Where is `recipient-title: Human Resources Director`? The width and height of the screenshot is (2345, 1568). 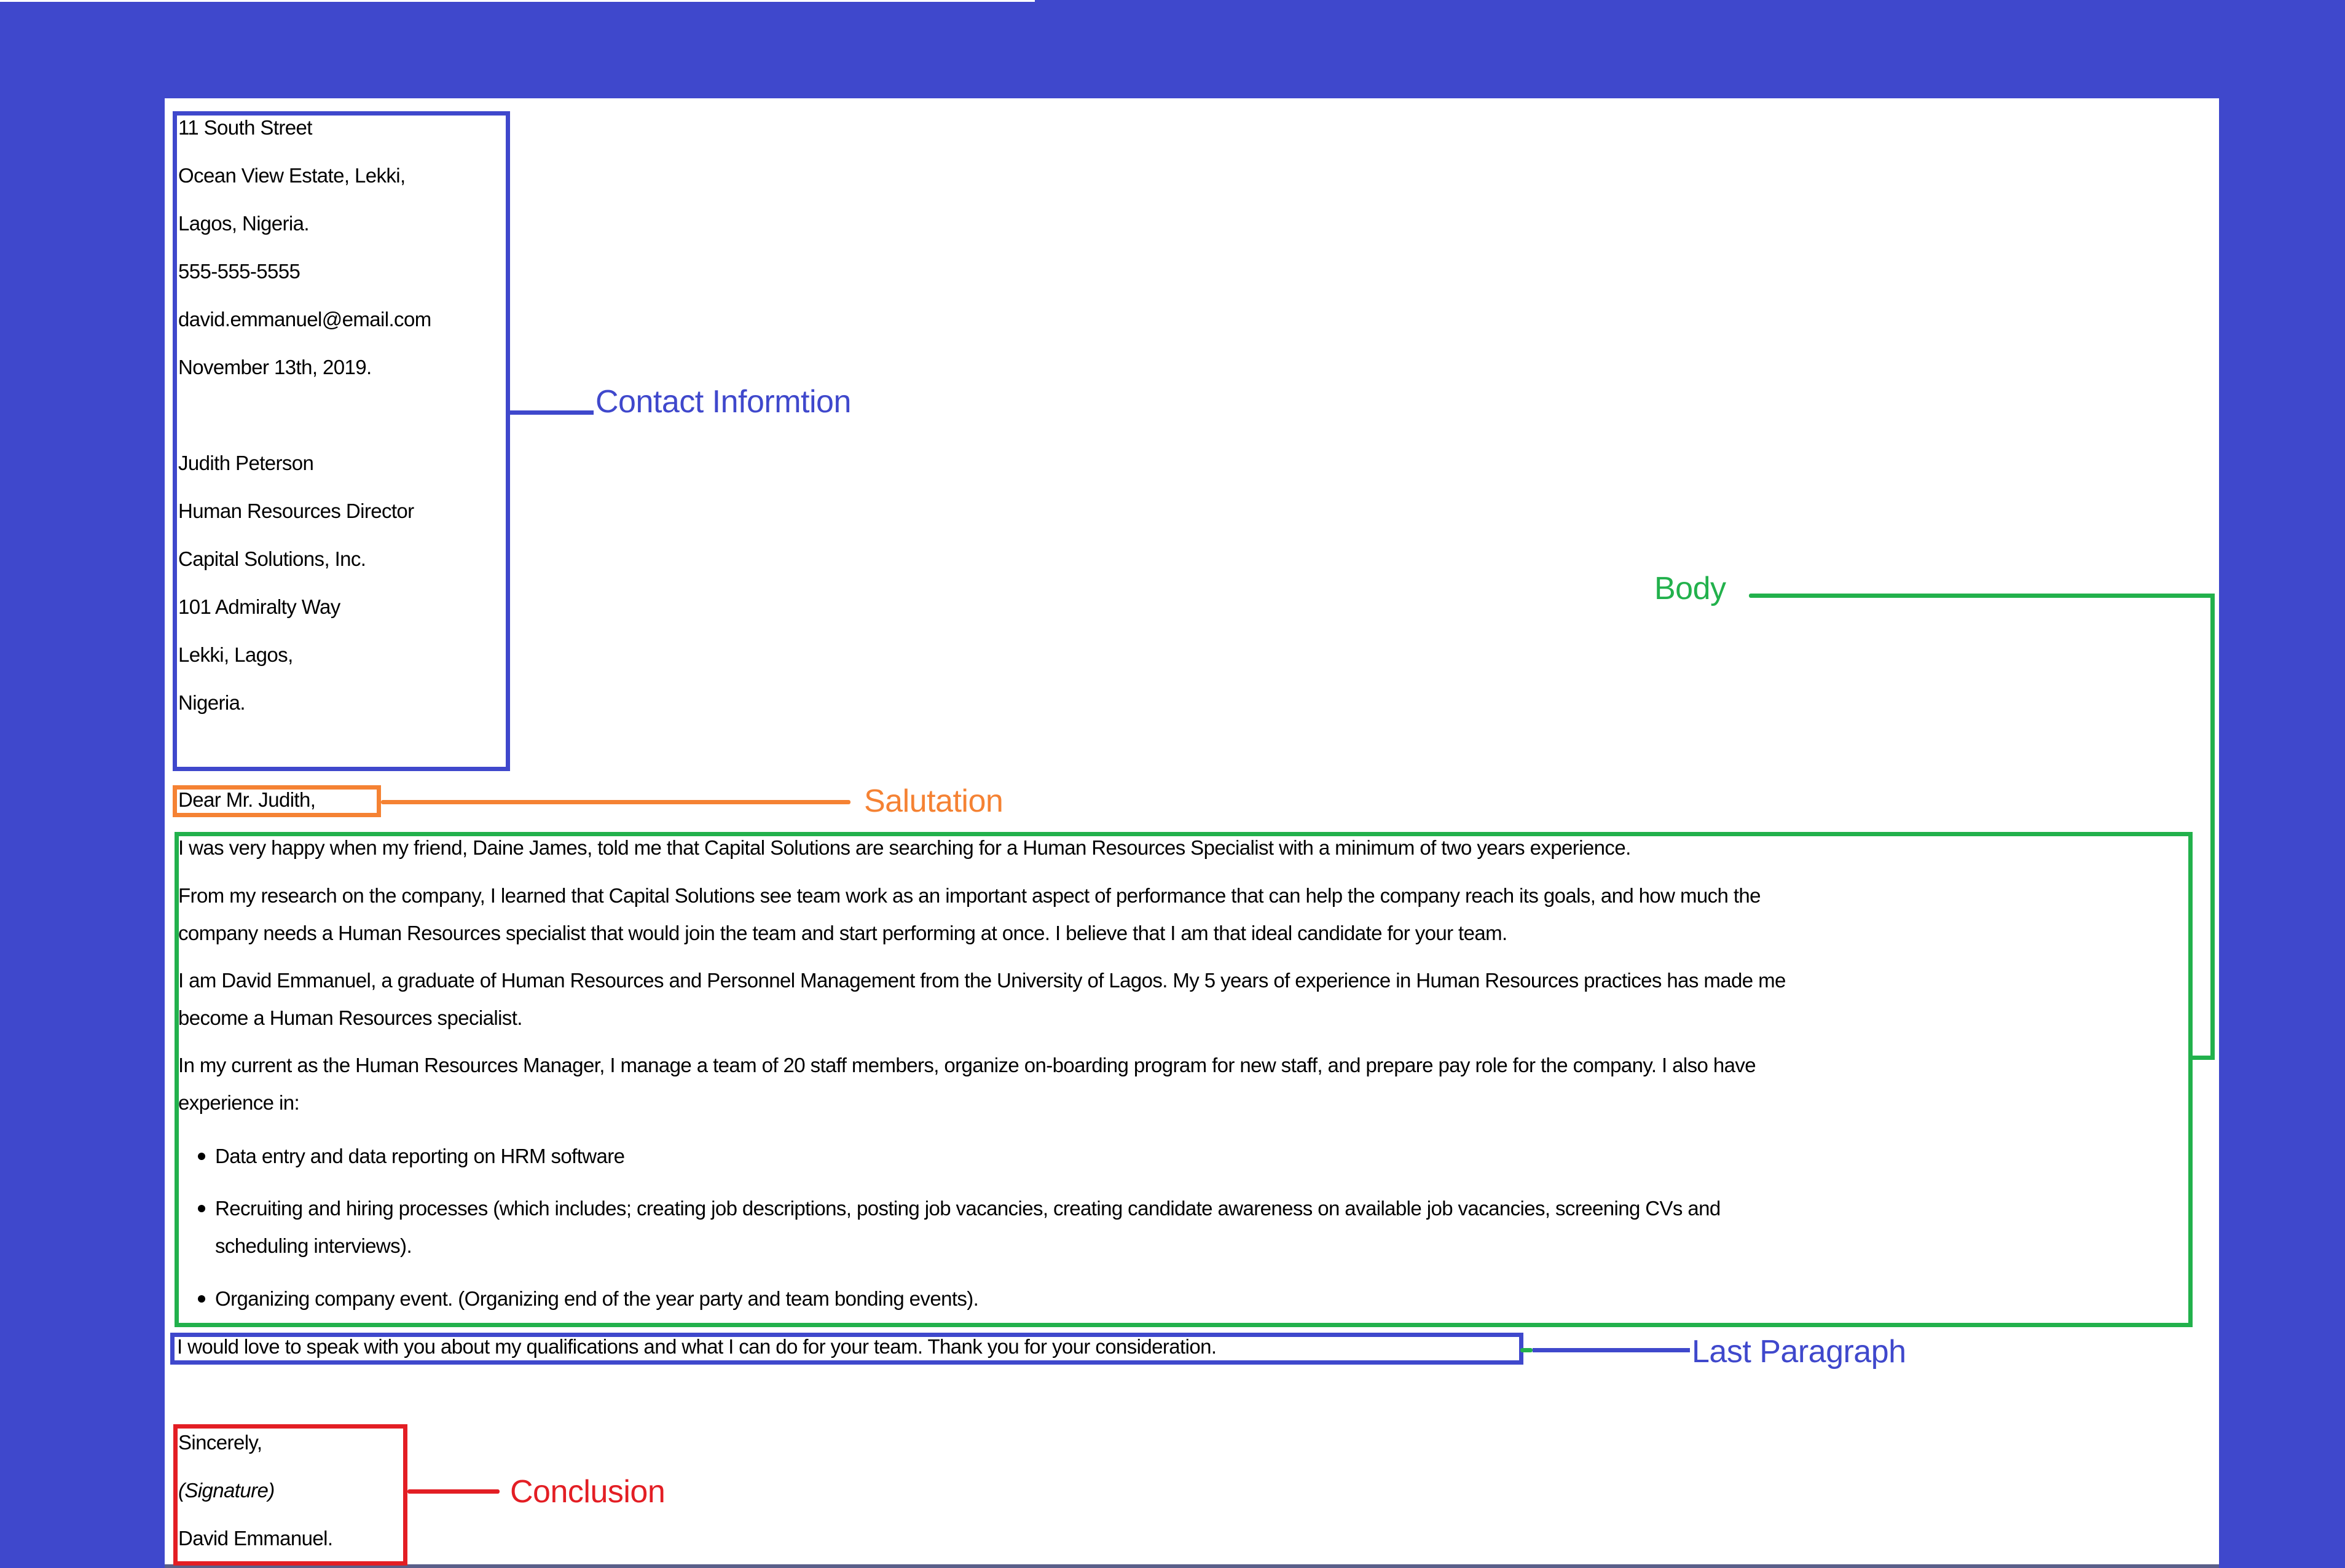 recipient-title: Human Resources Director is located at coordinates (296, 511).